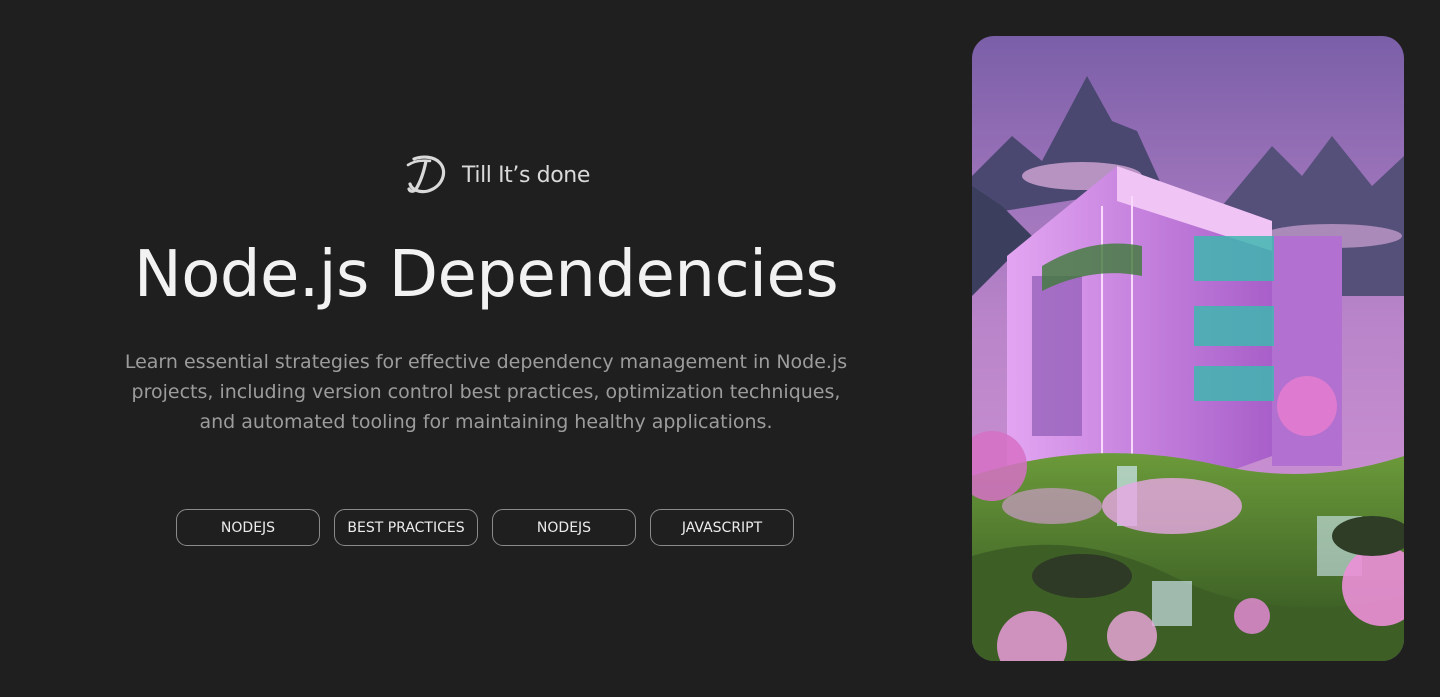 This screenshot has width=1440, height=697. Describe the element at coordinates (406, 527) in the screenshot. I see `tag-best-practices: BEST PRACTICES` at that location.